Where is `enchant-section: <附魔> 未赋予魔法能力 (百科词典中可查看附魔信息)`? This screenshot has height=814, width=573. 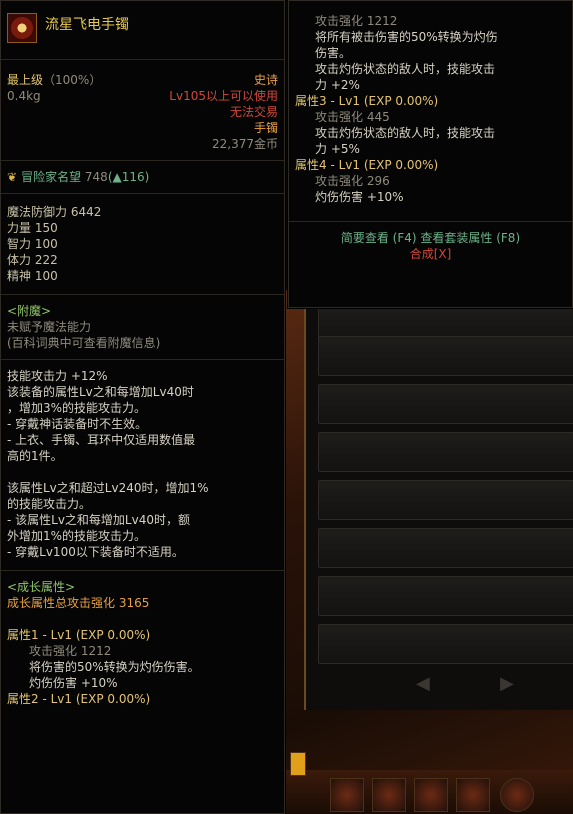 enchant-section: <附魔> 未赋予魔法能力 (百科词典中可查看附魔信息) is located at coordinates (142, 327).